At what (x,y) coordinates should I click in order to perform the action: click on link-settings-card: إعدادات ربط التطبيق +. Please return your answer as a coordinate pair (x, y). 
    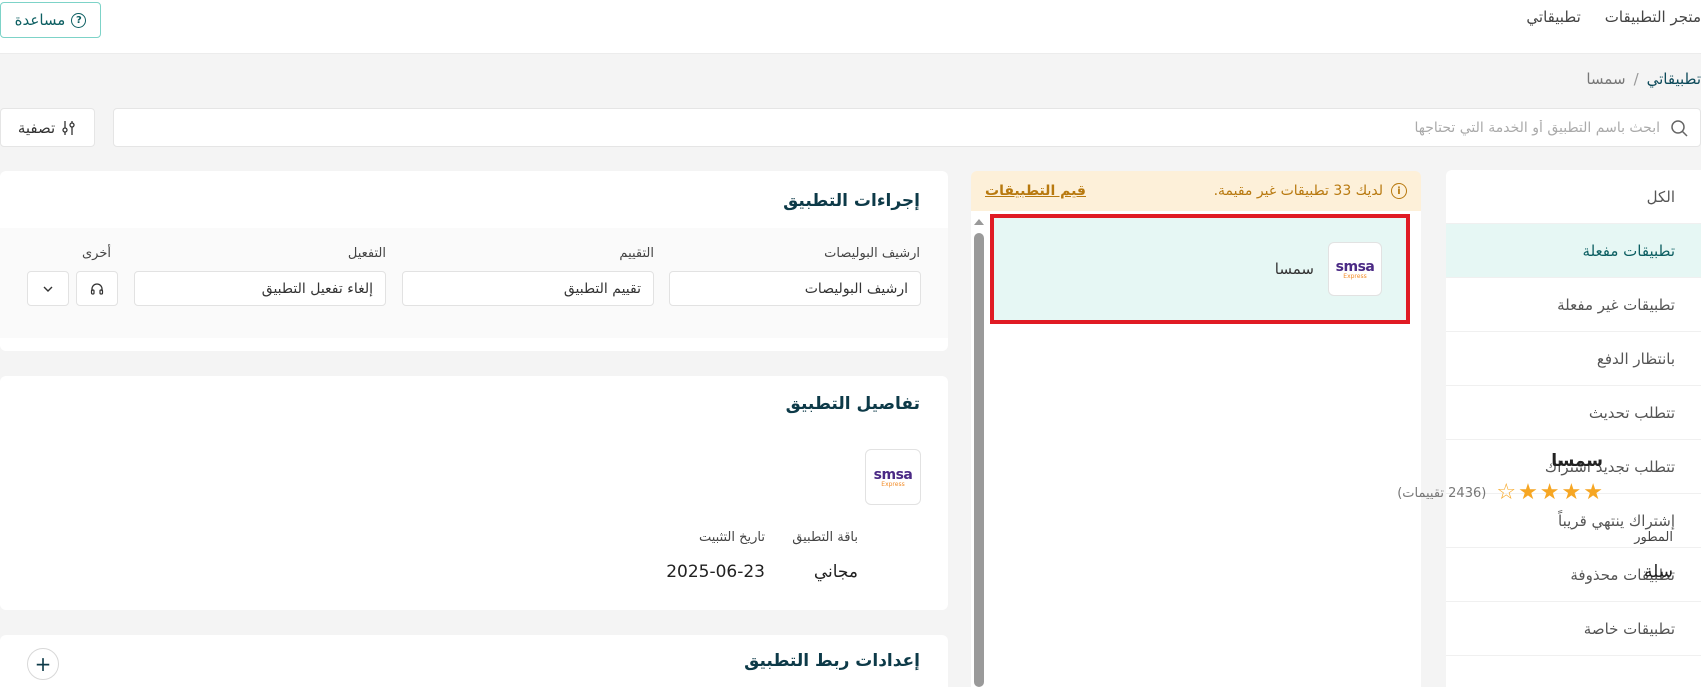
    Looking at the image, I should click on (474, 661).